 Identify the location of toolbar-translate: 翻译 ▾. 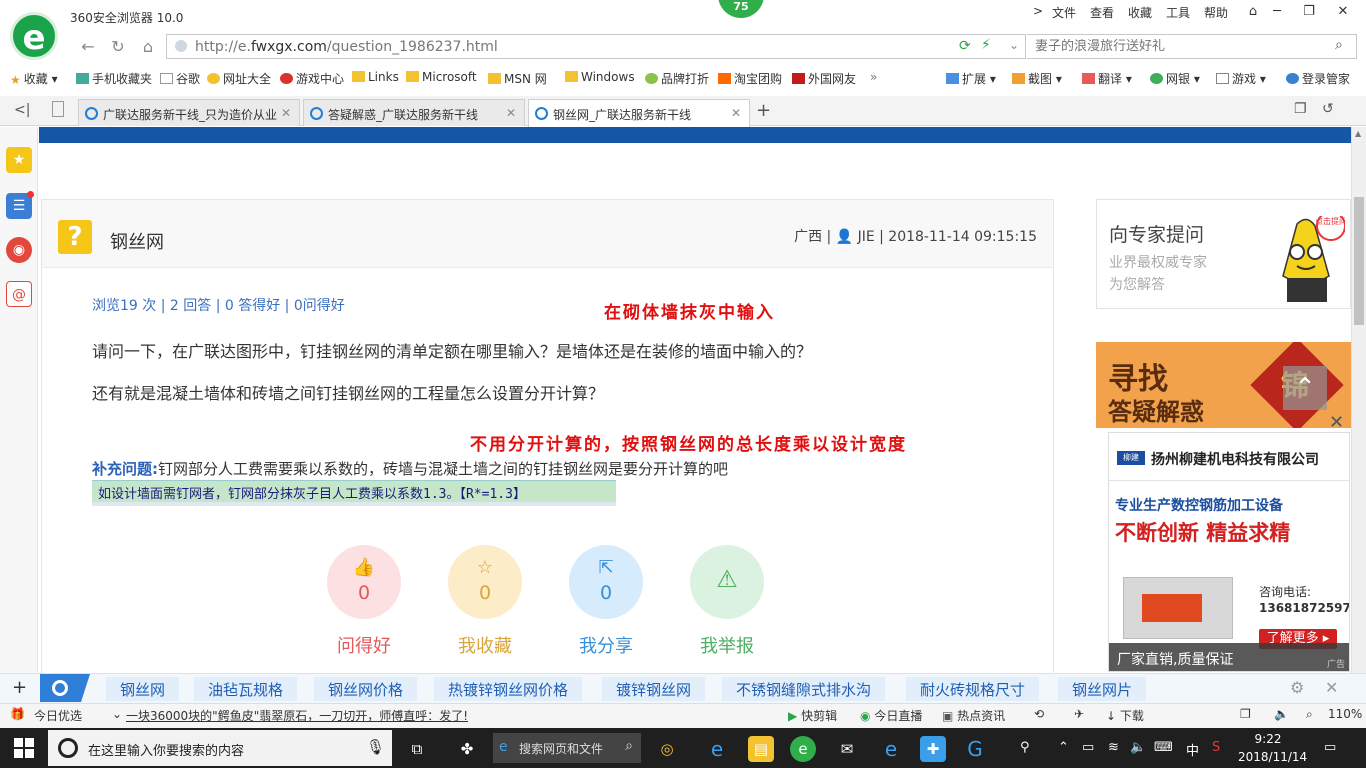
(1107, 78).